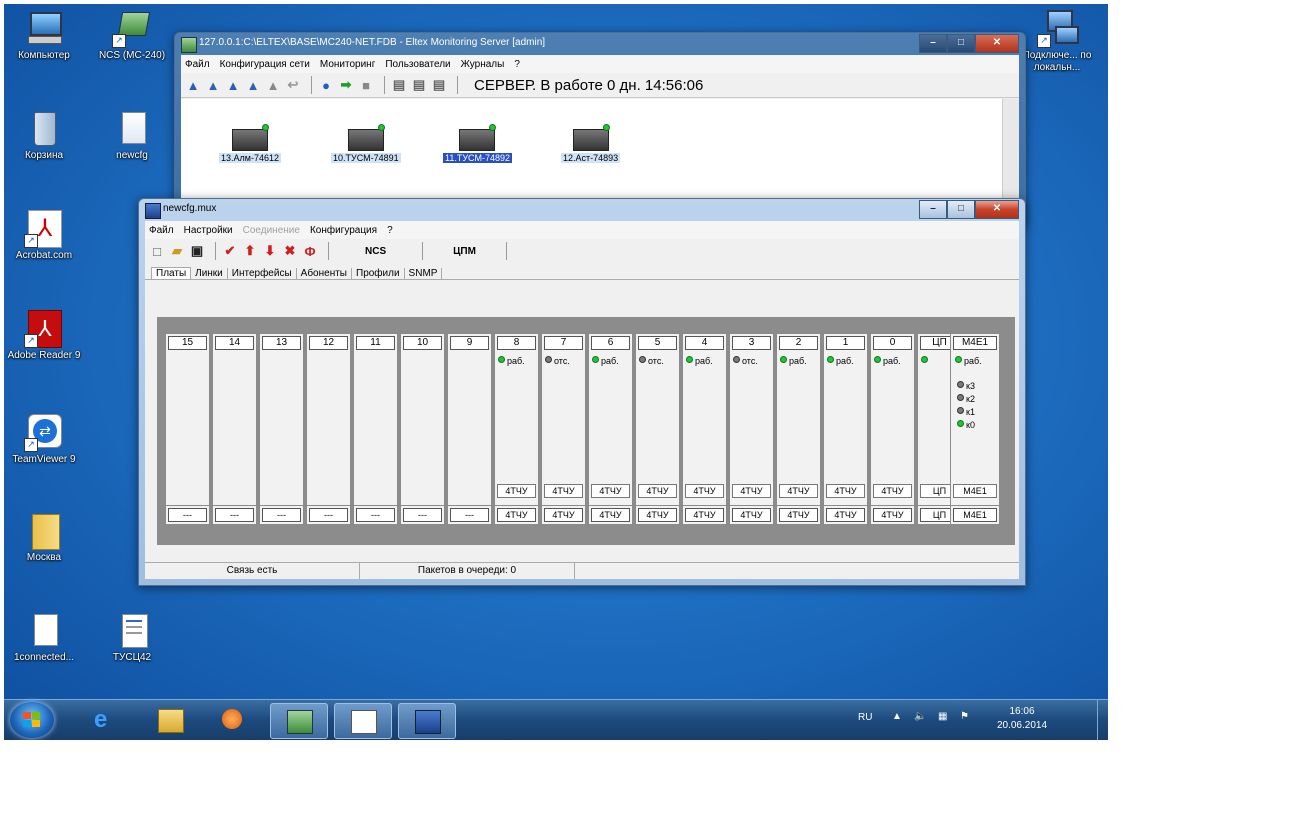 The width and height of the screenshot is (1290, 824). Describe the element at coordinates (366, 85) in the screenshot. I see `stop-icon: ■` at that location.